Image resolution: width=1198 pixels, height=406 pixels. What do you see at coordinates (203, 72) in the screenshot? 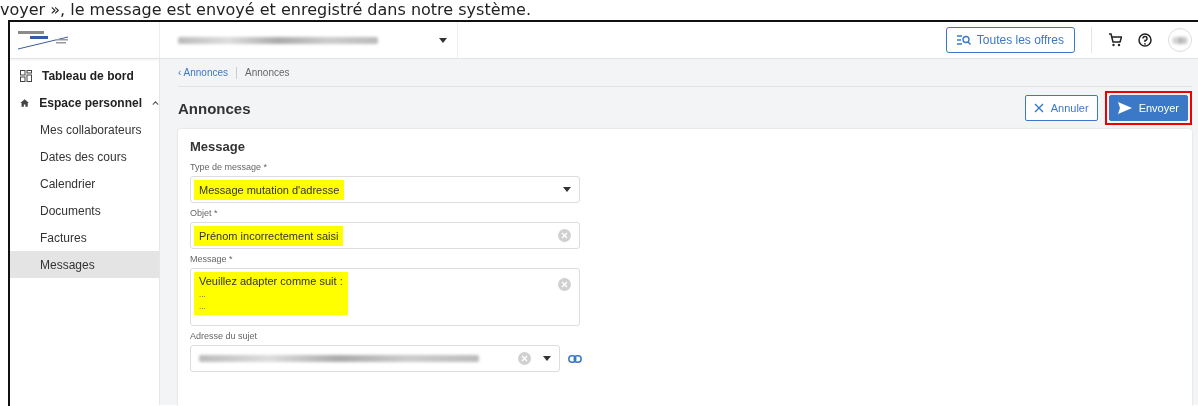
I see `breadcrumb-link: ‹ Annonces` at bounding box center [203, 72].